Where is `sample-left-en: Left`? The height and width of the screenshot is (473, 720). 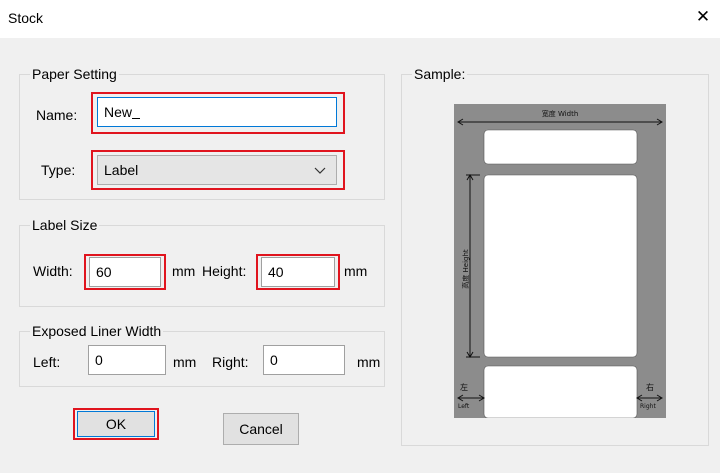 sample-left-en: Left is located at coordinates (464, 406).